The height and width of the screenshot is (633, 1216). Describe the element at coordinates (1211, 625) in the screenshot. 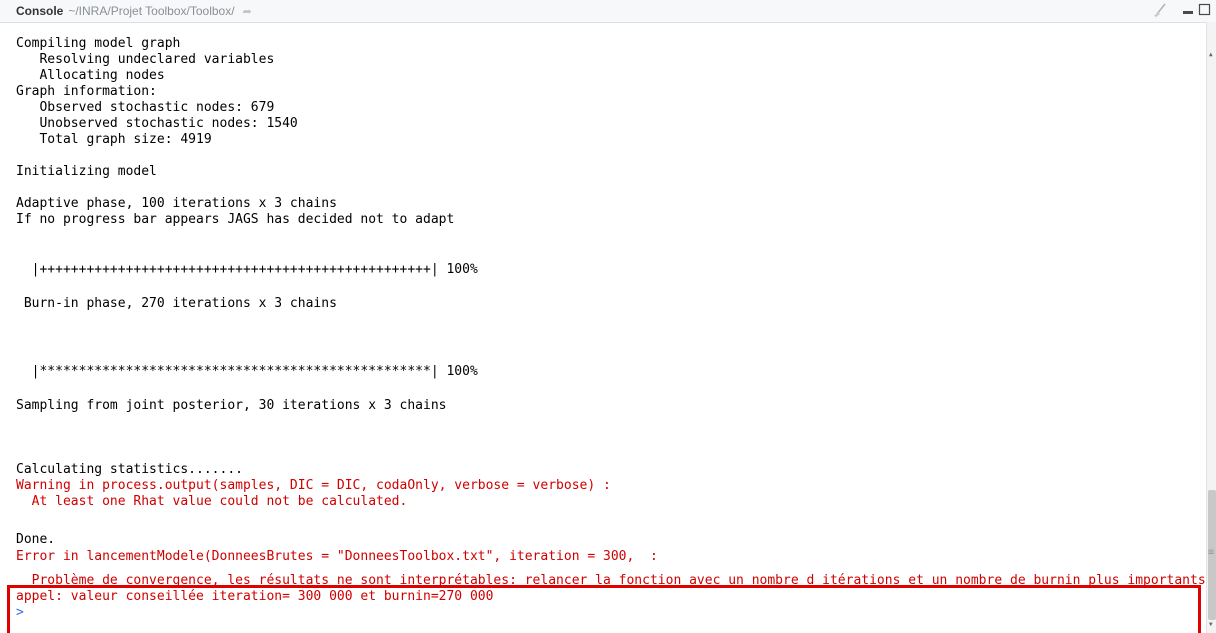

I see `scroll-down-icon: ▼` at that location.